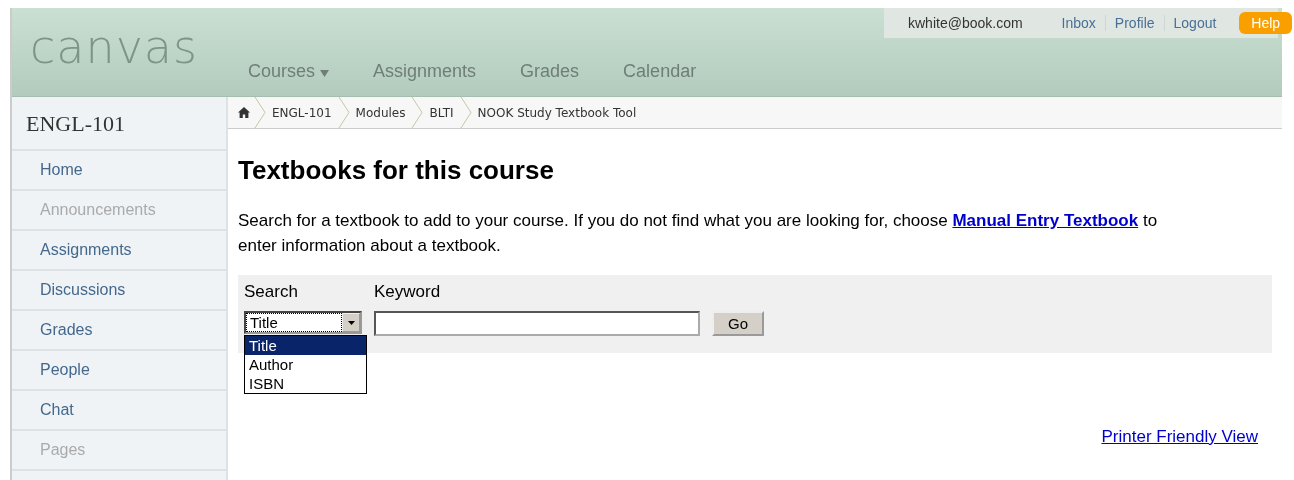  Describe the element at coordinates (965, 23) in the screenshot. I see `user-email: kwhite@book.com` at that location.